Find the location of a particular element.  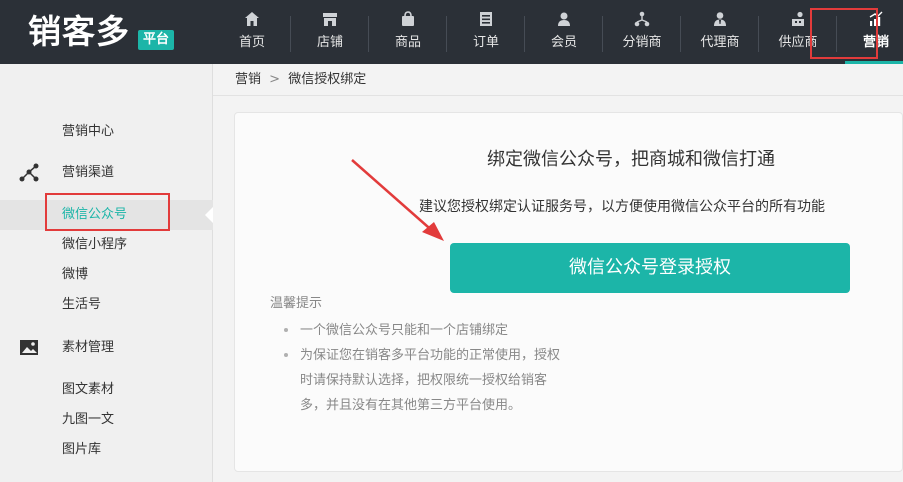

sidebar-item-label: 九图一文 is located at coordinates (88, 419).